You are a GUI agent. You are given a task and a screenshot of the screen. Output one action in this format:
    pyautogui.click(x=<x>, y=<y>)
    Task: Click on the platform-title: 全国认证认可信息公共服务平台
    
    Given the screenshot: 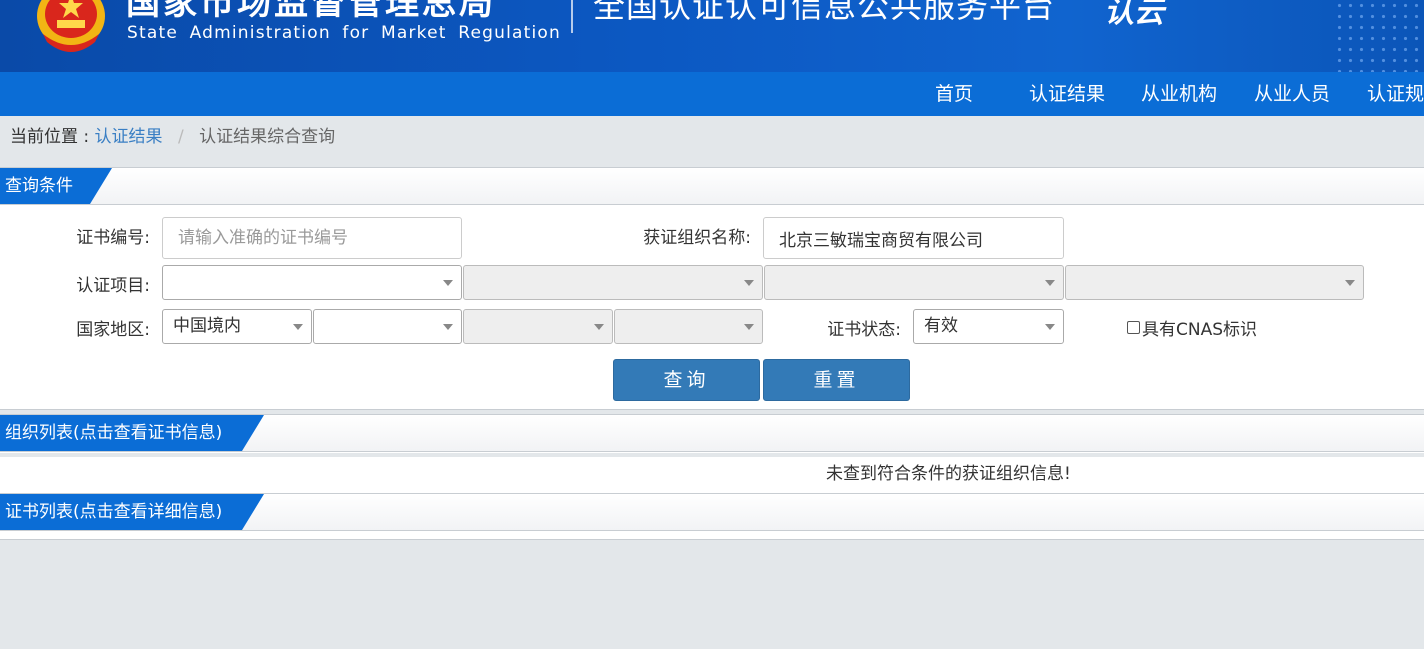 What is the action you would take?
    pyautogui.click(x=824, y=12)
    